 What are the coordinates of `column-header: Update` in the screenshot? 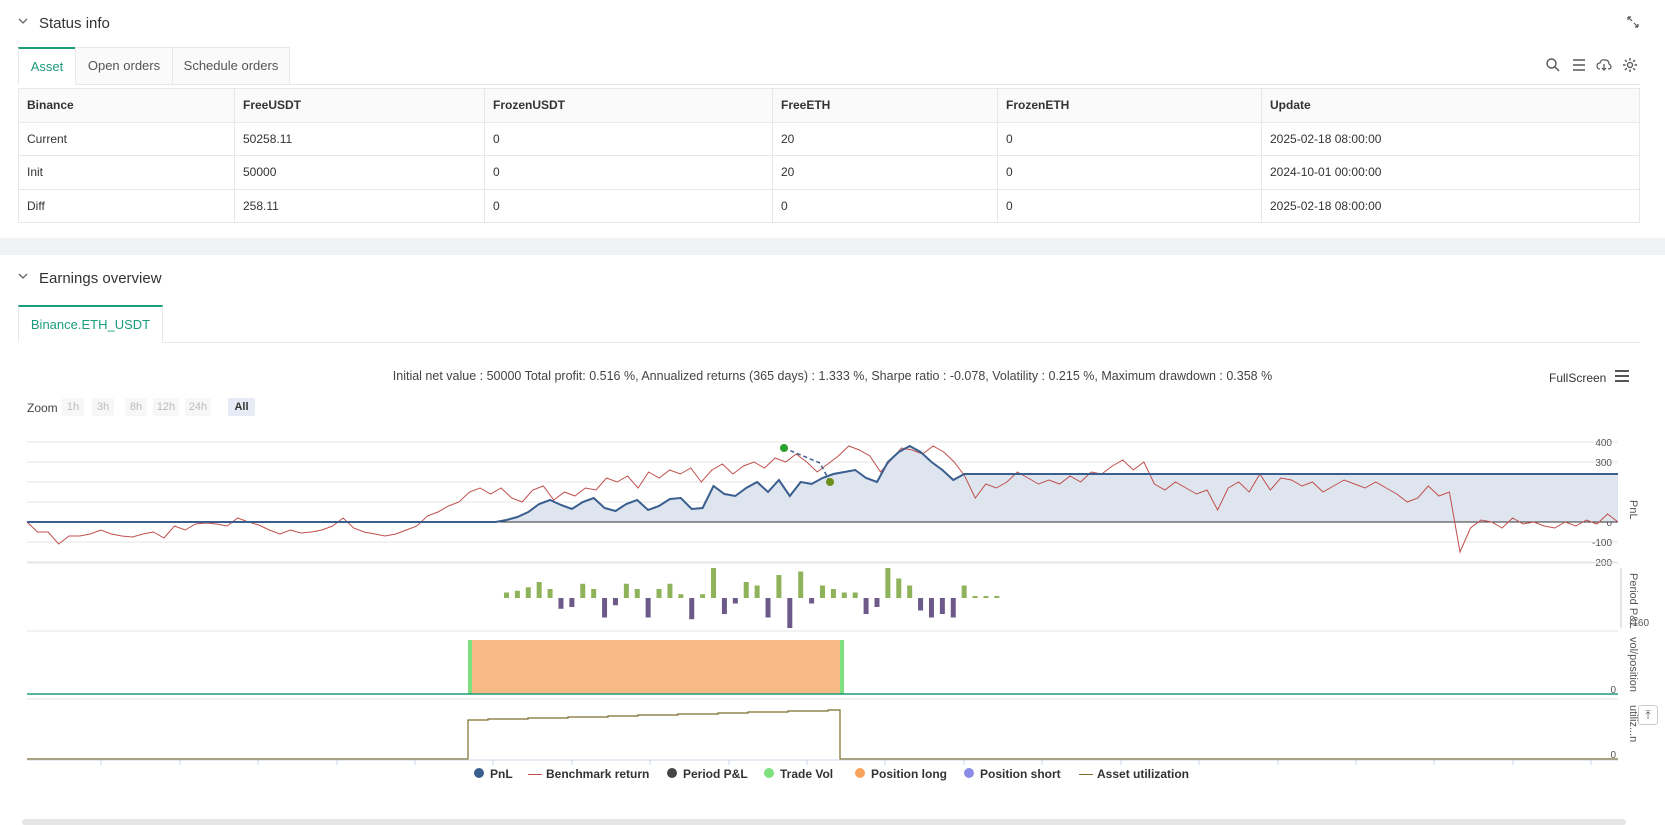 It's located at (1450, 105).